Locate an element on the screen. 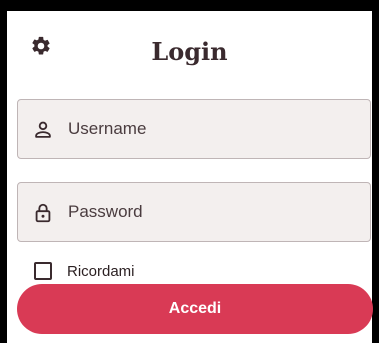  user-icon is located at coordinates (43, 129).